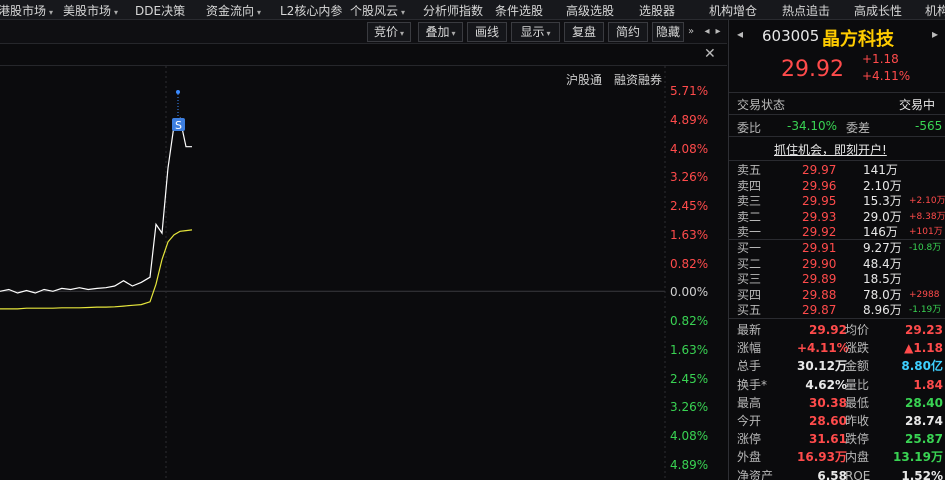 The width and height of the screenshot is (945, 480). I want to click on stats-row: 总手 30.12万 金额 8.80亿, so click(840, 366).